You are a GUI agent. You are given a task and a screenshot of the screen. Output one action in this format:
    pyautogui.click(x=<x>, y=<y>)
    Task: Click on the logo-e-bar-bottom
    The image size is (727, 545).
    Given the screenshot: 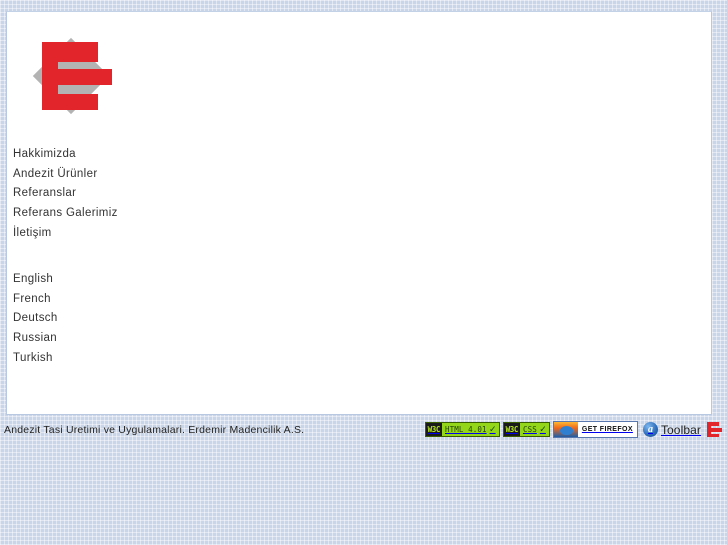 What is the action you would take?
    pyautogui.click(x=70, y=102)
    